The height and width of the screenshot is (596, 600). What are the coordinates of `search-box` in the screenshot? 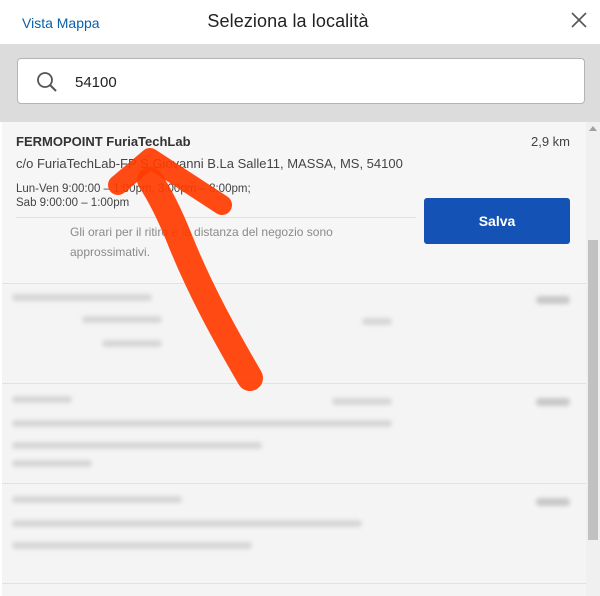 It's located at (301, 81).